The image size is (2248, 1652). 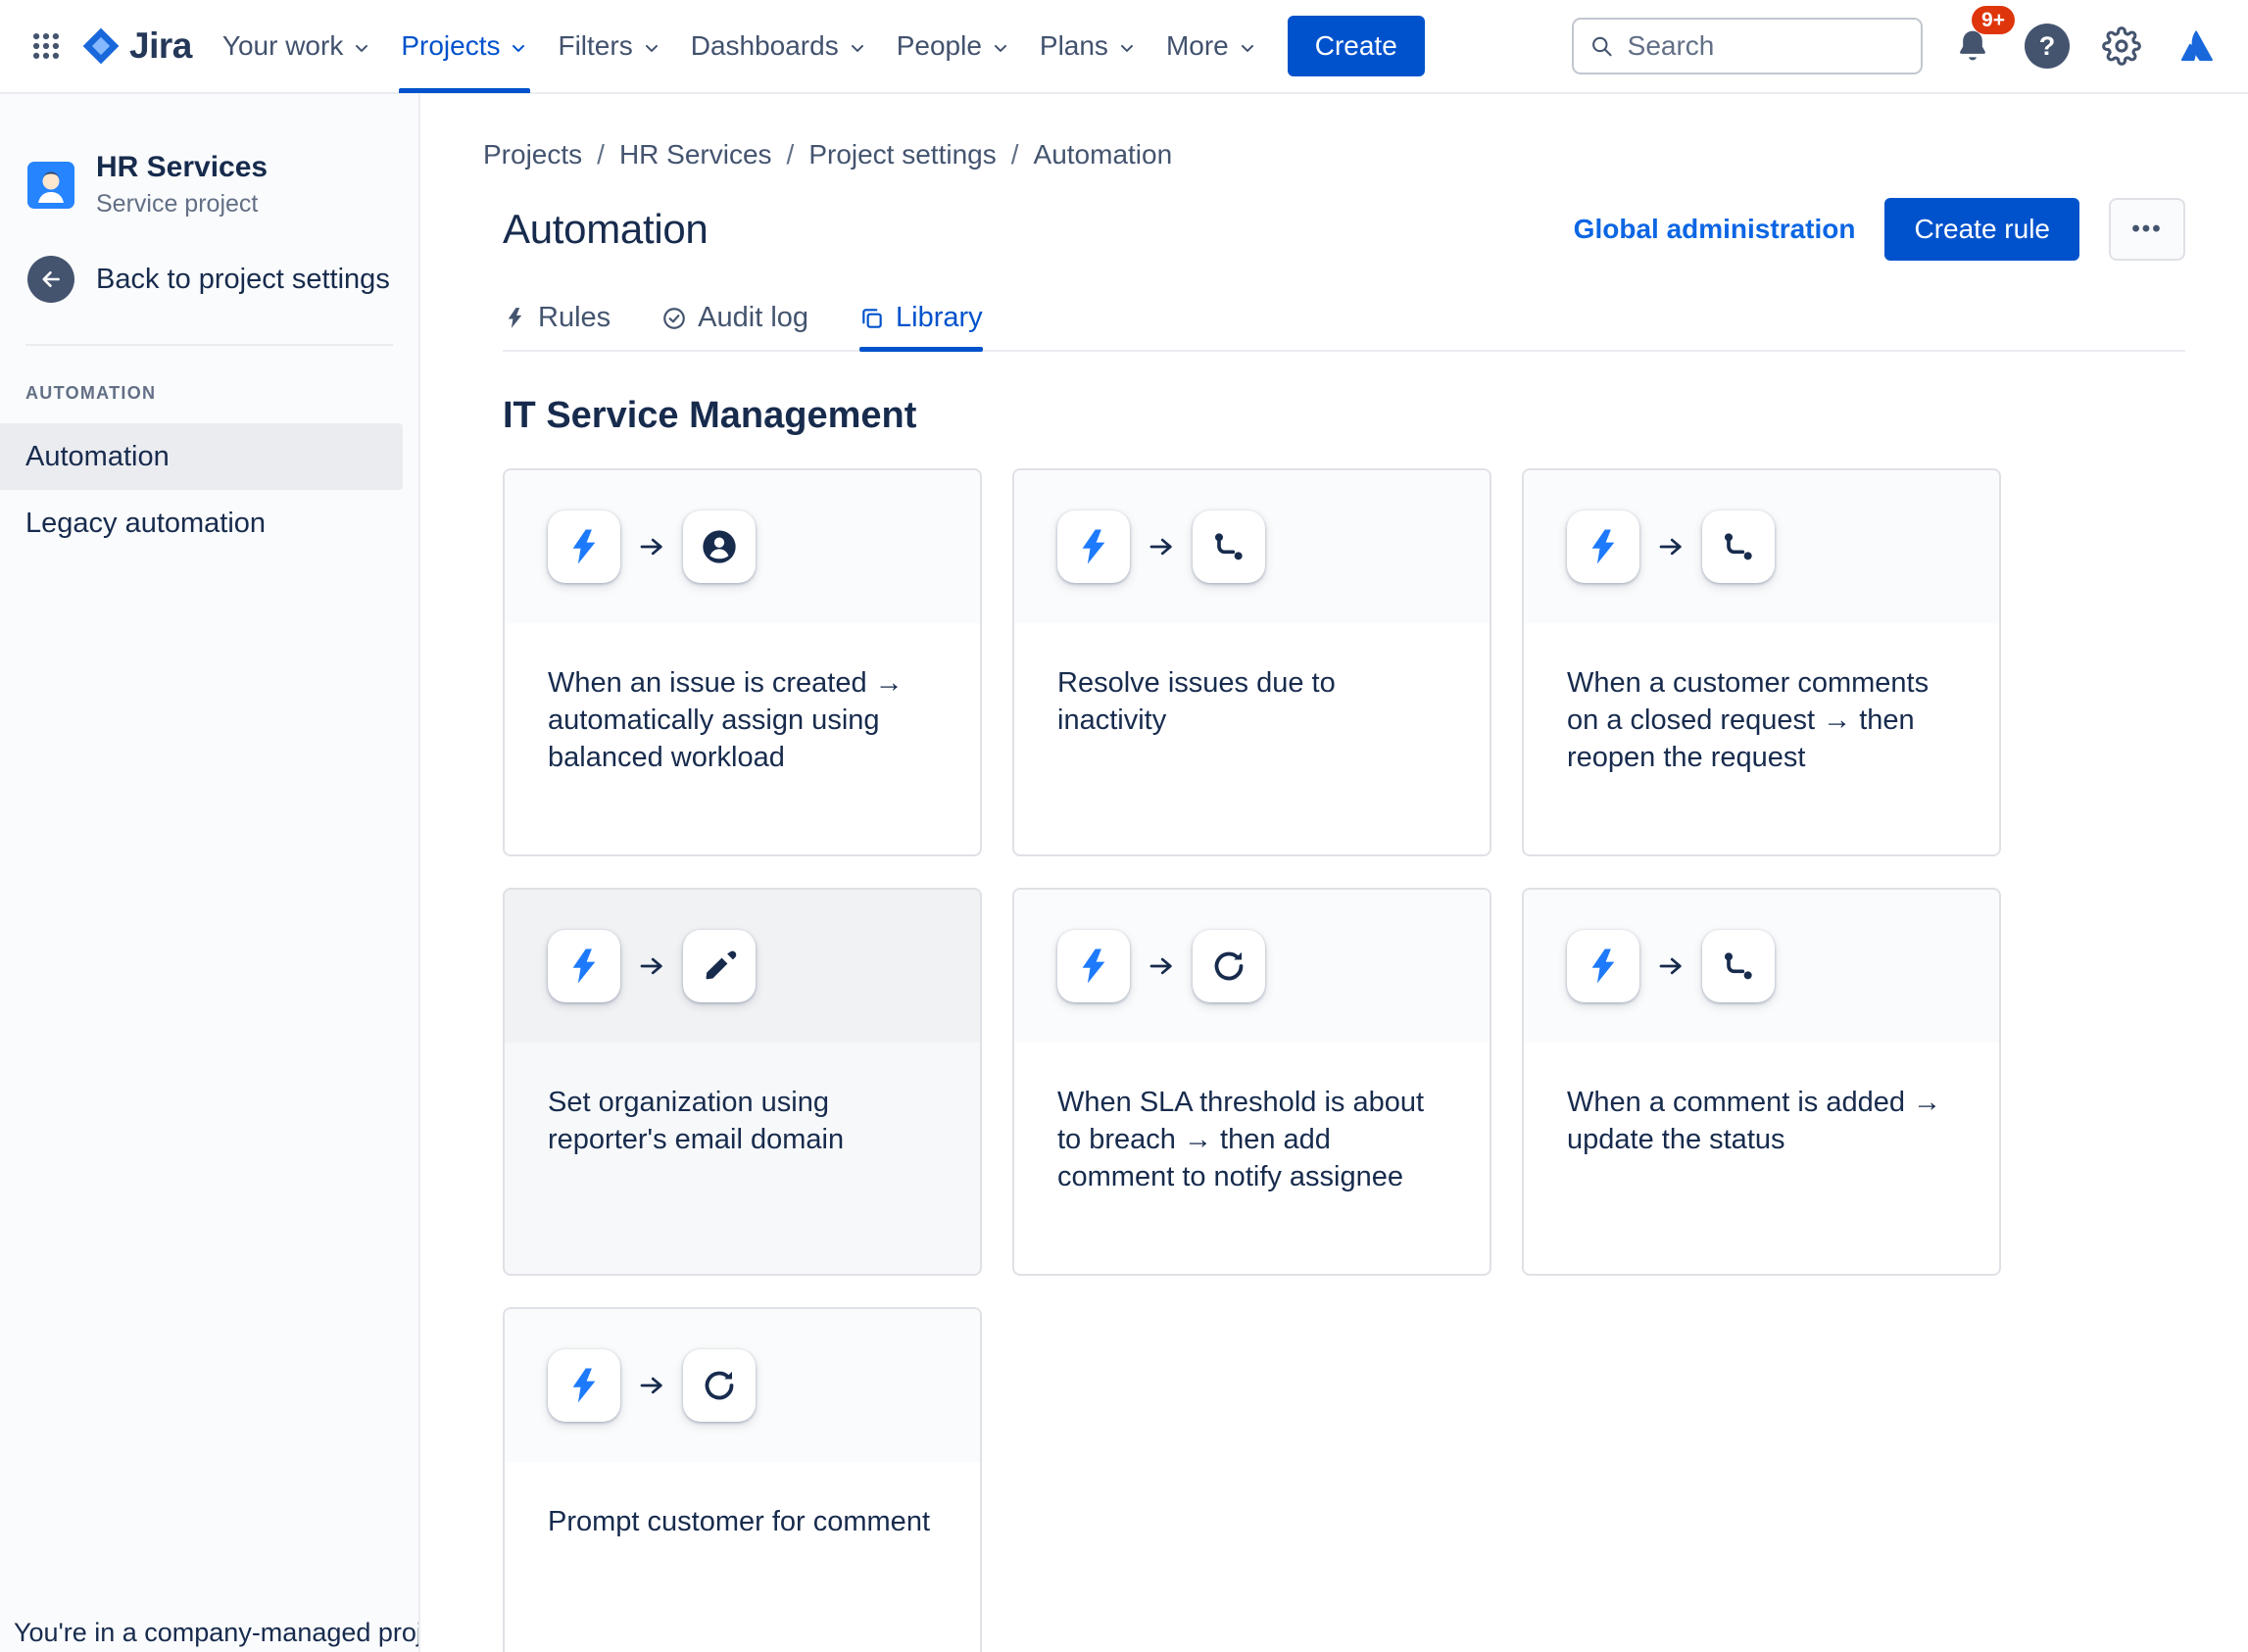 I want to click on breadcrumb-project-settings: Project settings, so click(x=902, y=154).